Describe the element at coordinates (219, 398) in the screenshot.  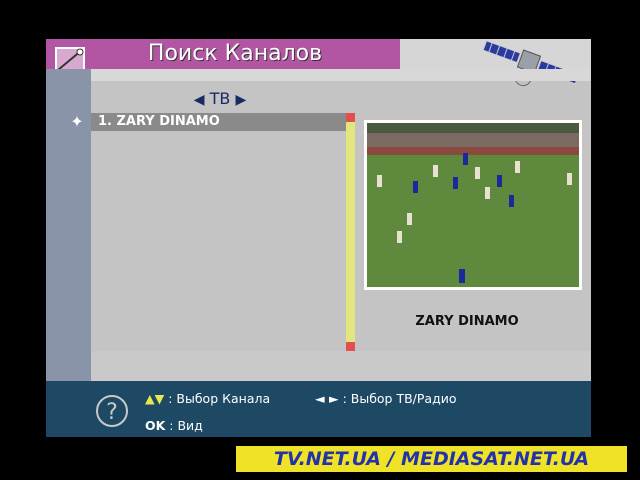
I see `hint-channel-text: : Выбор Канала` at that location.